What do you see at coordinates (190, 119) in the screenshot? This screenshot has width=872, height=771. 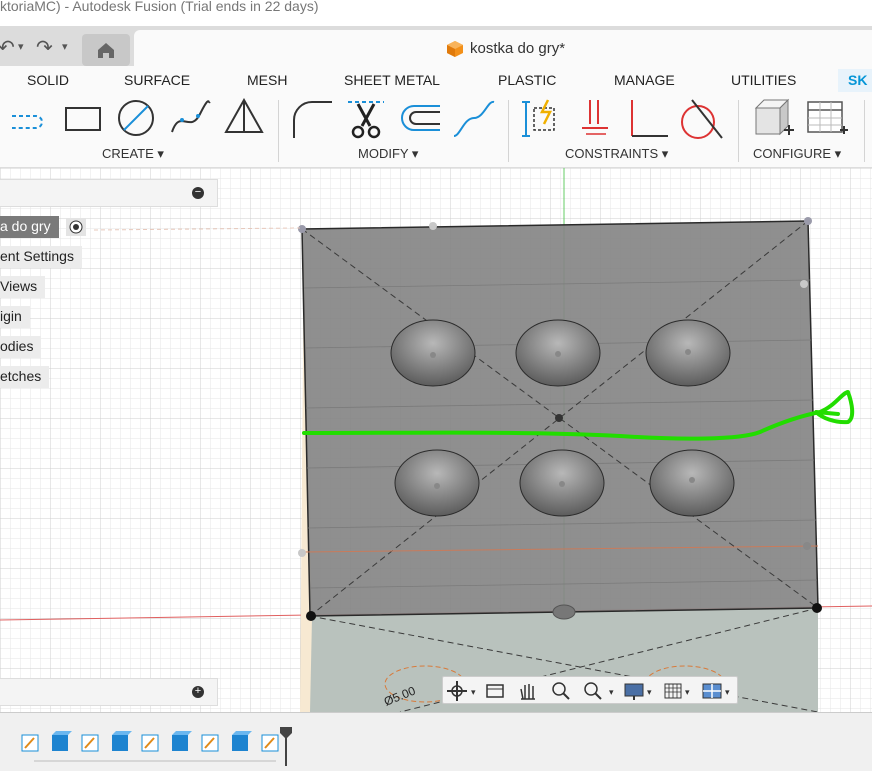 I see `spline-icon` at bounding box center [190, 119].